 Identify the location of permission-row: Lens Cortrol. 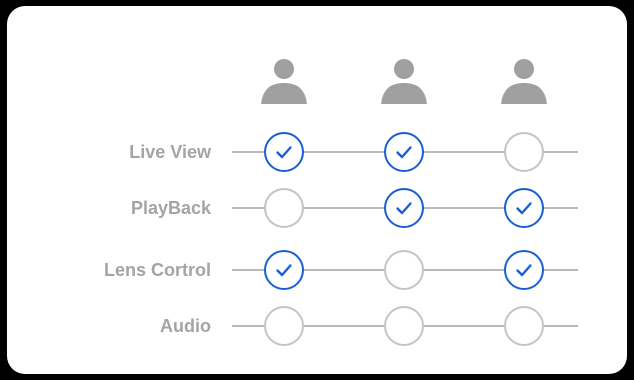
(317, 270).